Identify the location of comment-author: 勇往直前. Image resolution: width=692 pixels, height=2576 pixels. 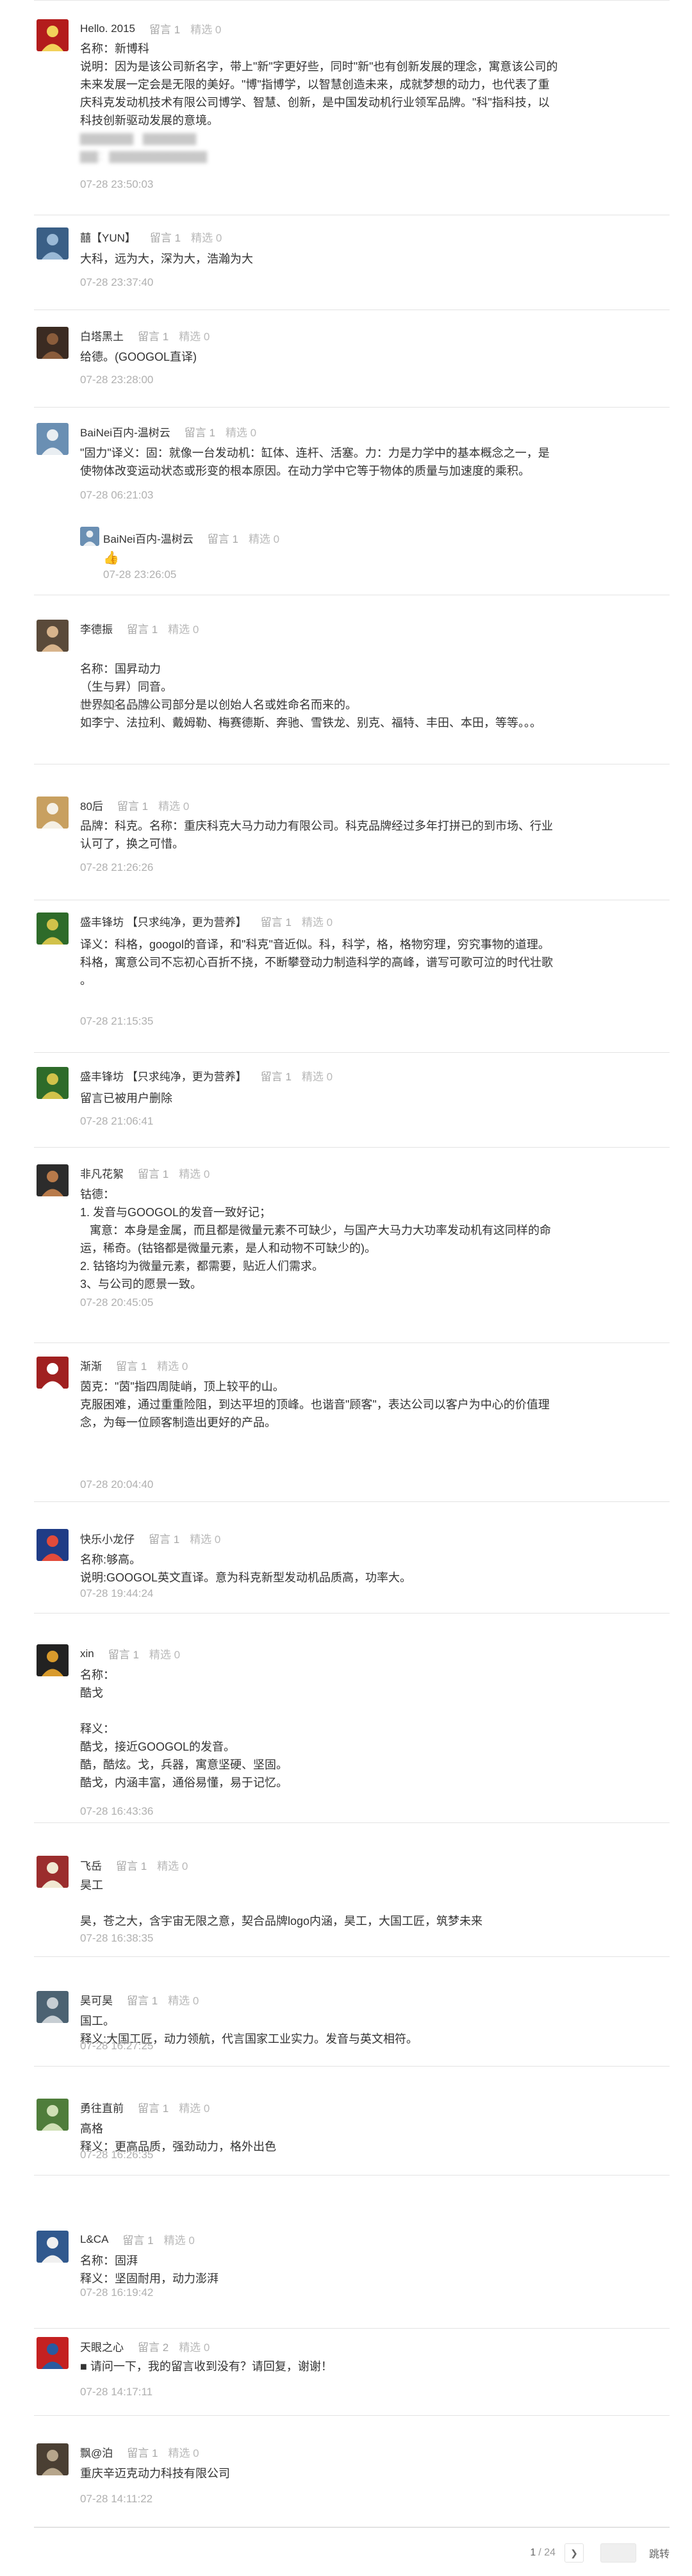
(102, 2107).